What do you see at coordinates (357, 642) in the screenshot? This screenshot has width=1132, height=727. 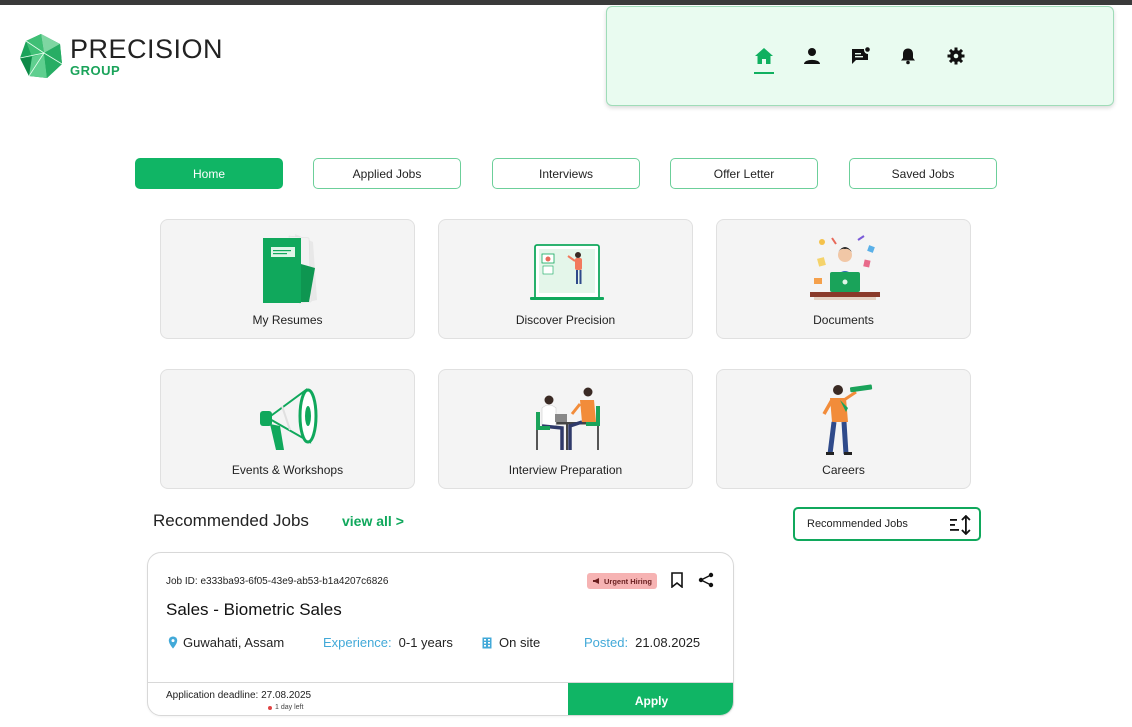 I see `experience-label: Experience:` at bounding box center [357, 642].